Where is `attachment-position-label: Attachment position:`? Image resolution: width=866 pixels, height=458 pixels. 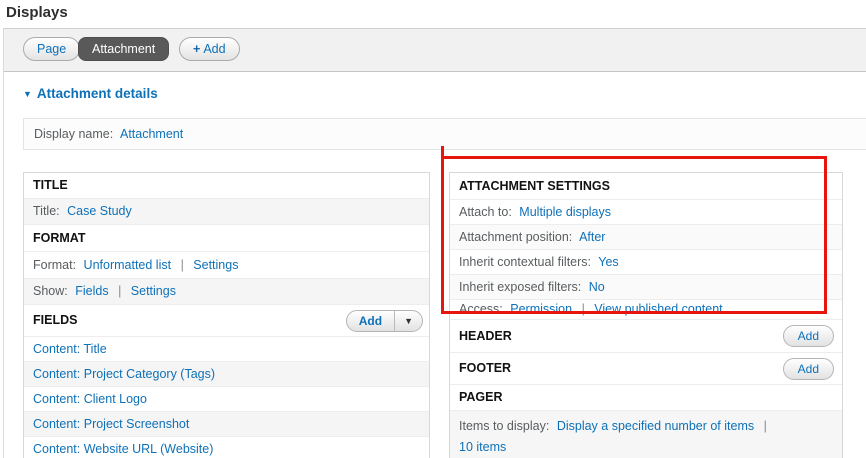
attachment-position-label: Attachment position: is located at coordinates (516, 237).